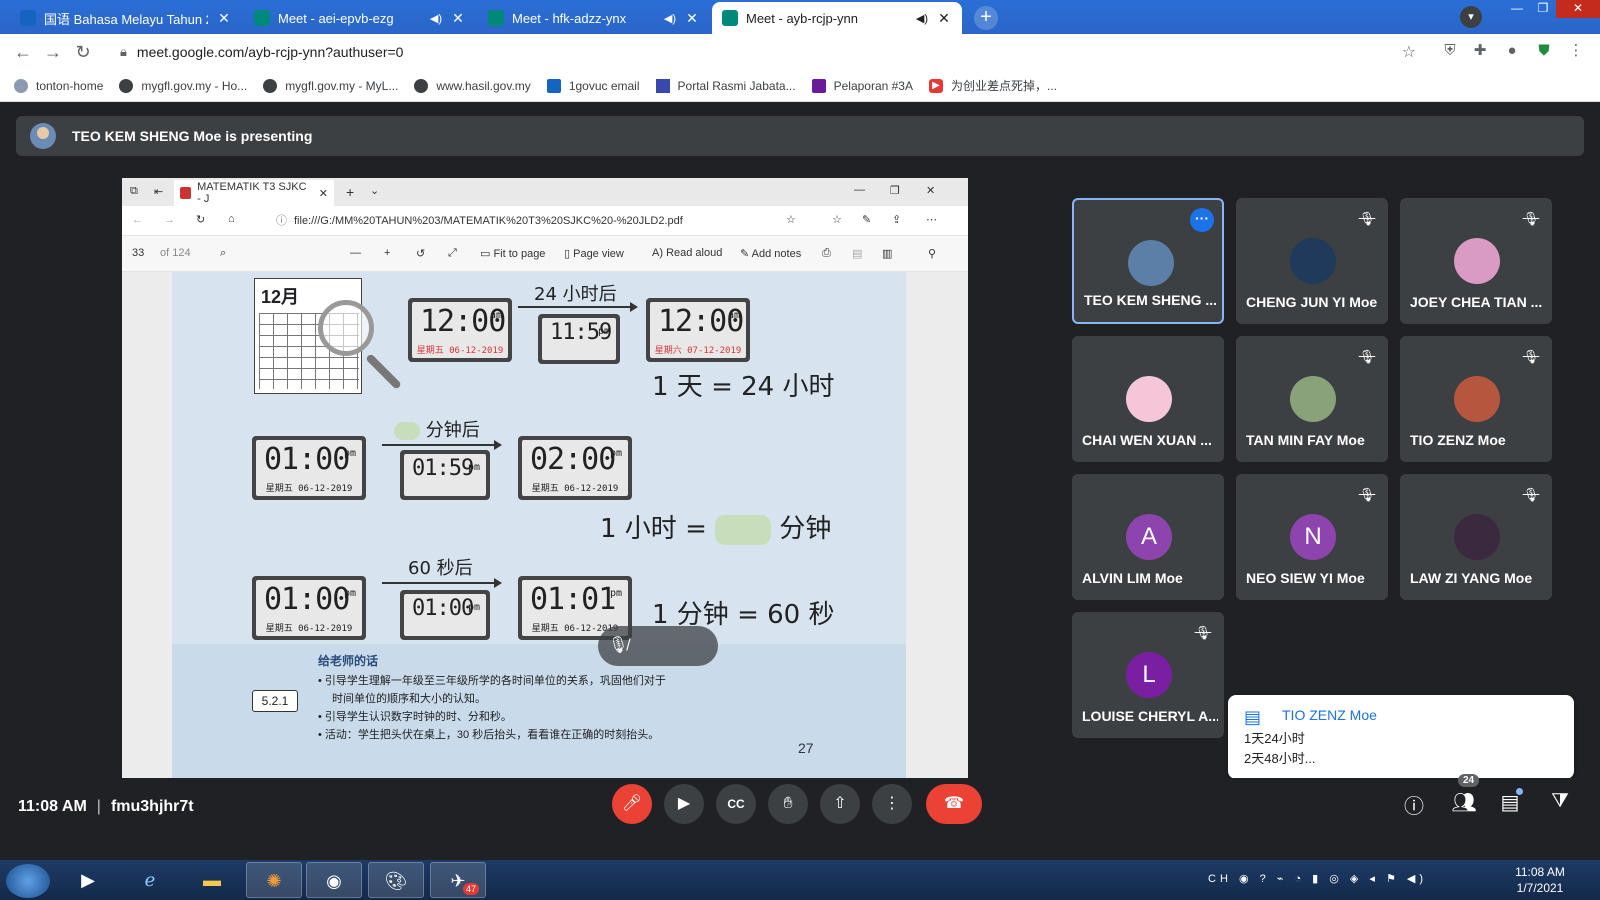  Describe the element at coordinates (837, 18) in the screenshot. I see `browser-tab-4-active: Meet - ayb-rcjp-ynn ◀) ✕` at that location.